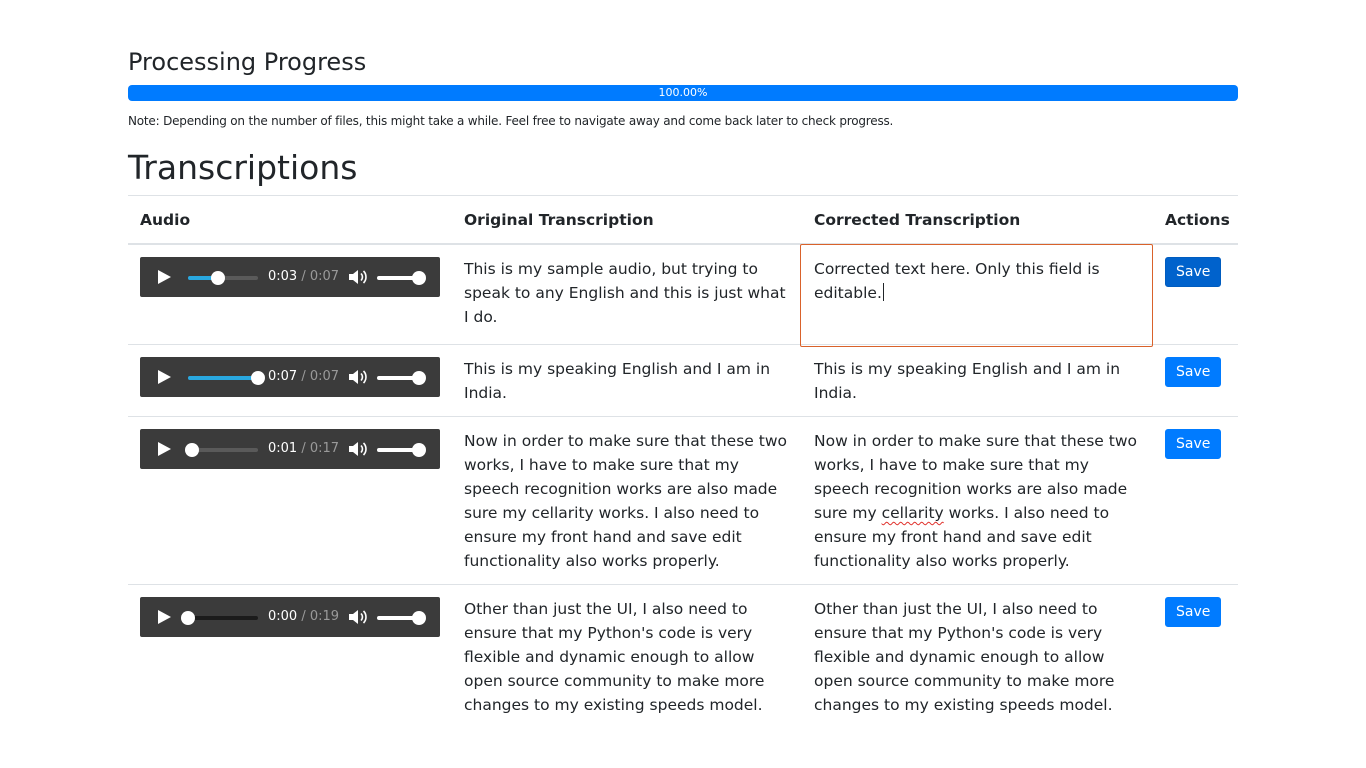  Describe the element at coordinates (283, 376) in the screenshot. I see `current-time: 0:07` at that location.